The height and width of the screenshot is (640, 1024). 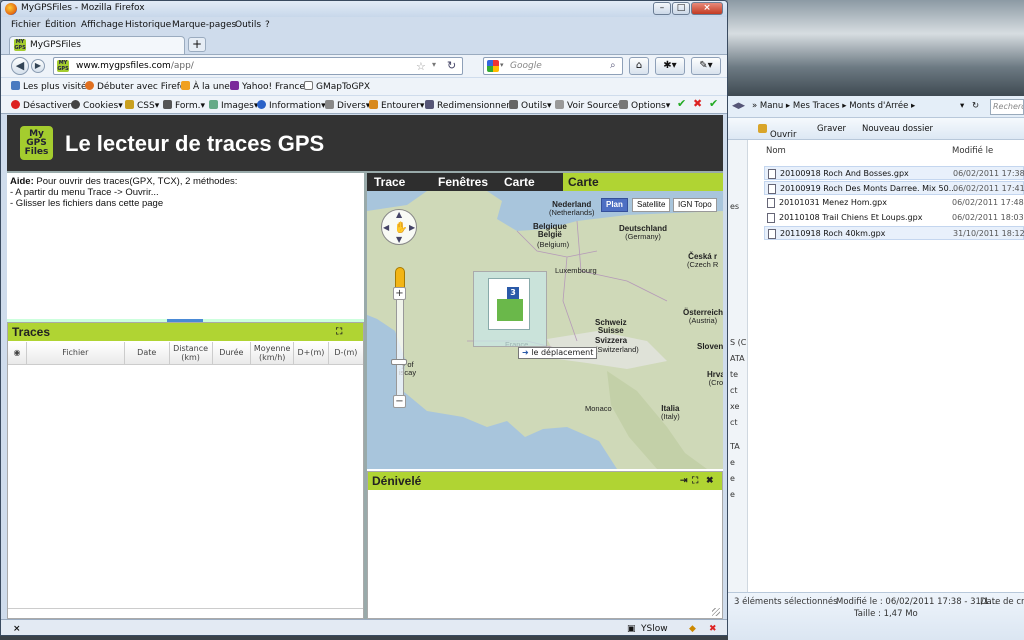 I want to click on search-icon: ⌕, so click(x=613, y=65).